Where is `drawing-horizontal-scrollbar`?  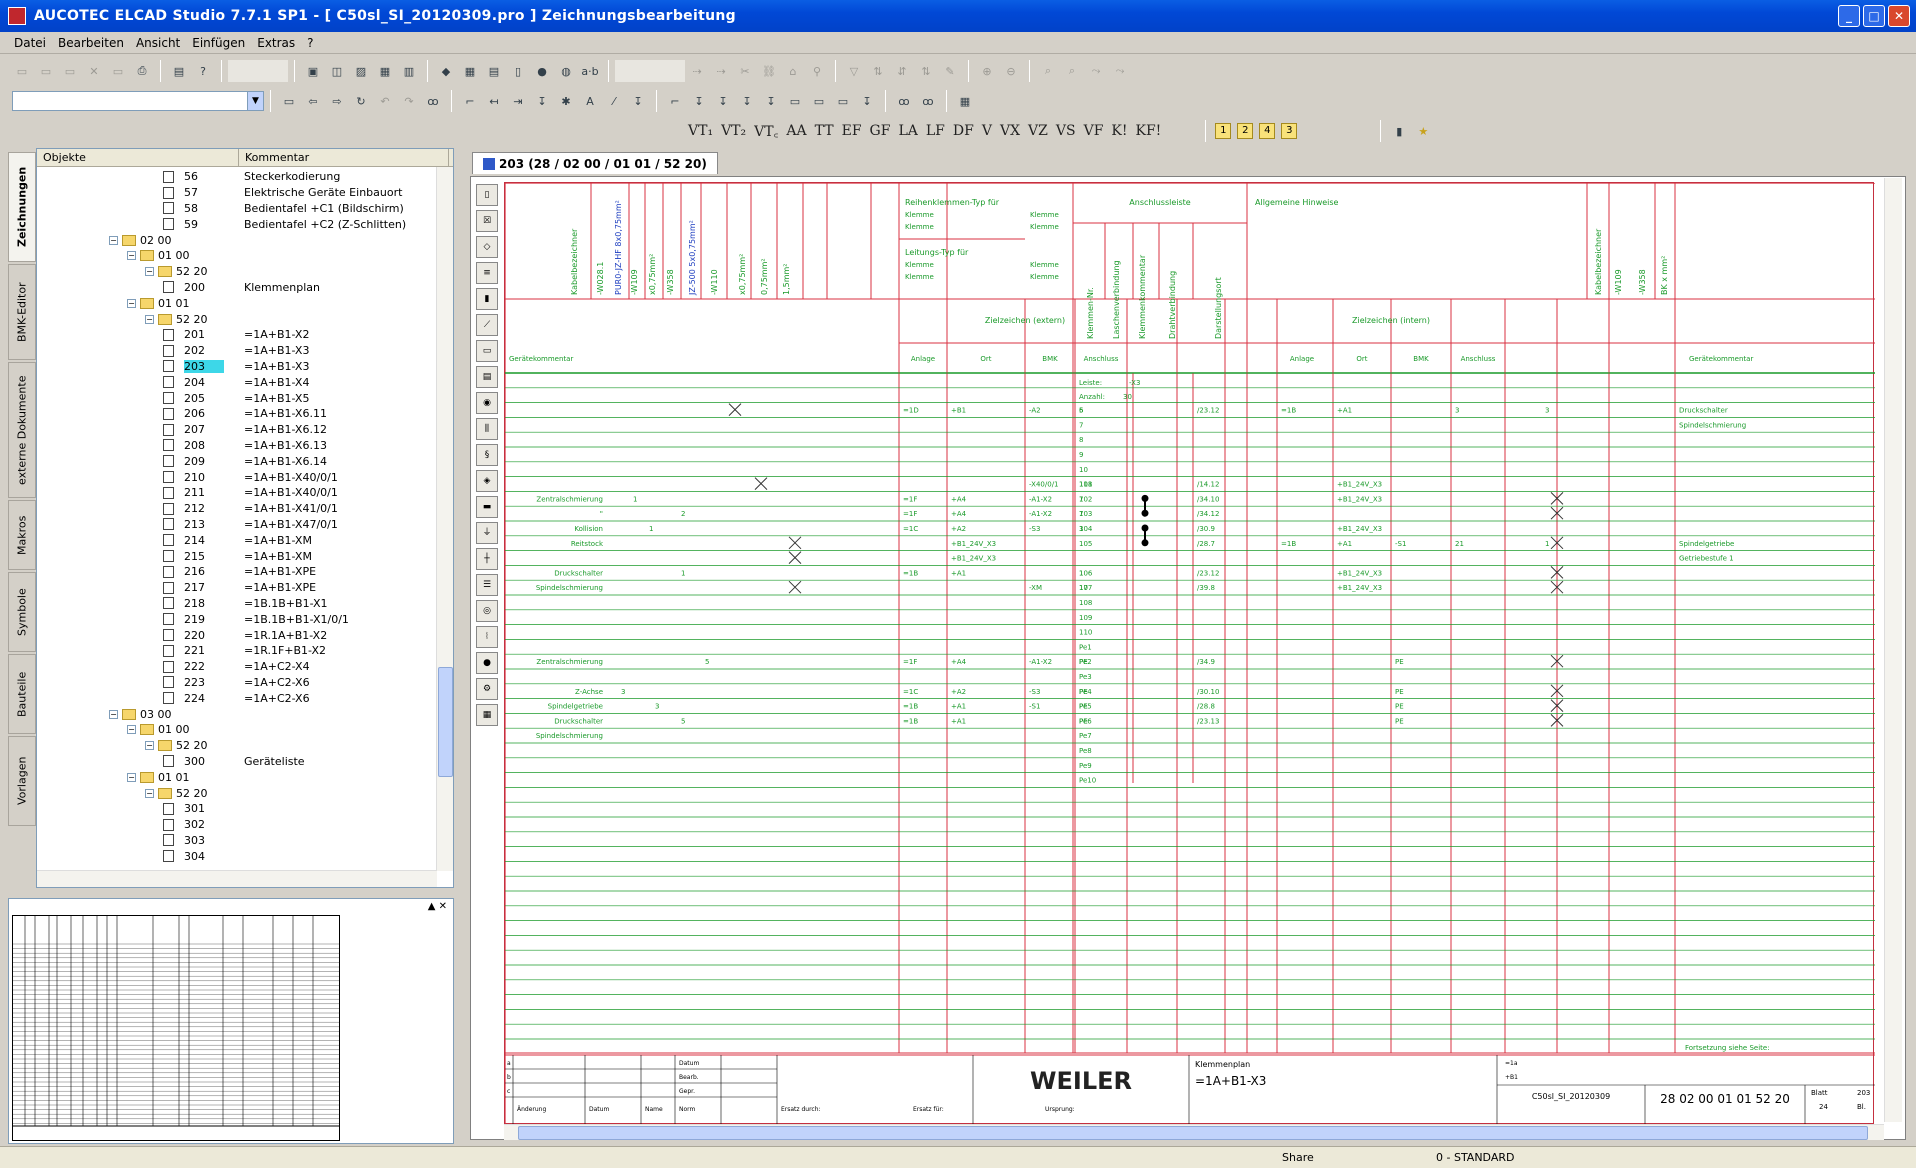 drawing-horizontal-scrollbar is located at coordinates (1194, 1132).